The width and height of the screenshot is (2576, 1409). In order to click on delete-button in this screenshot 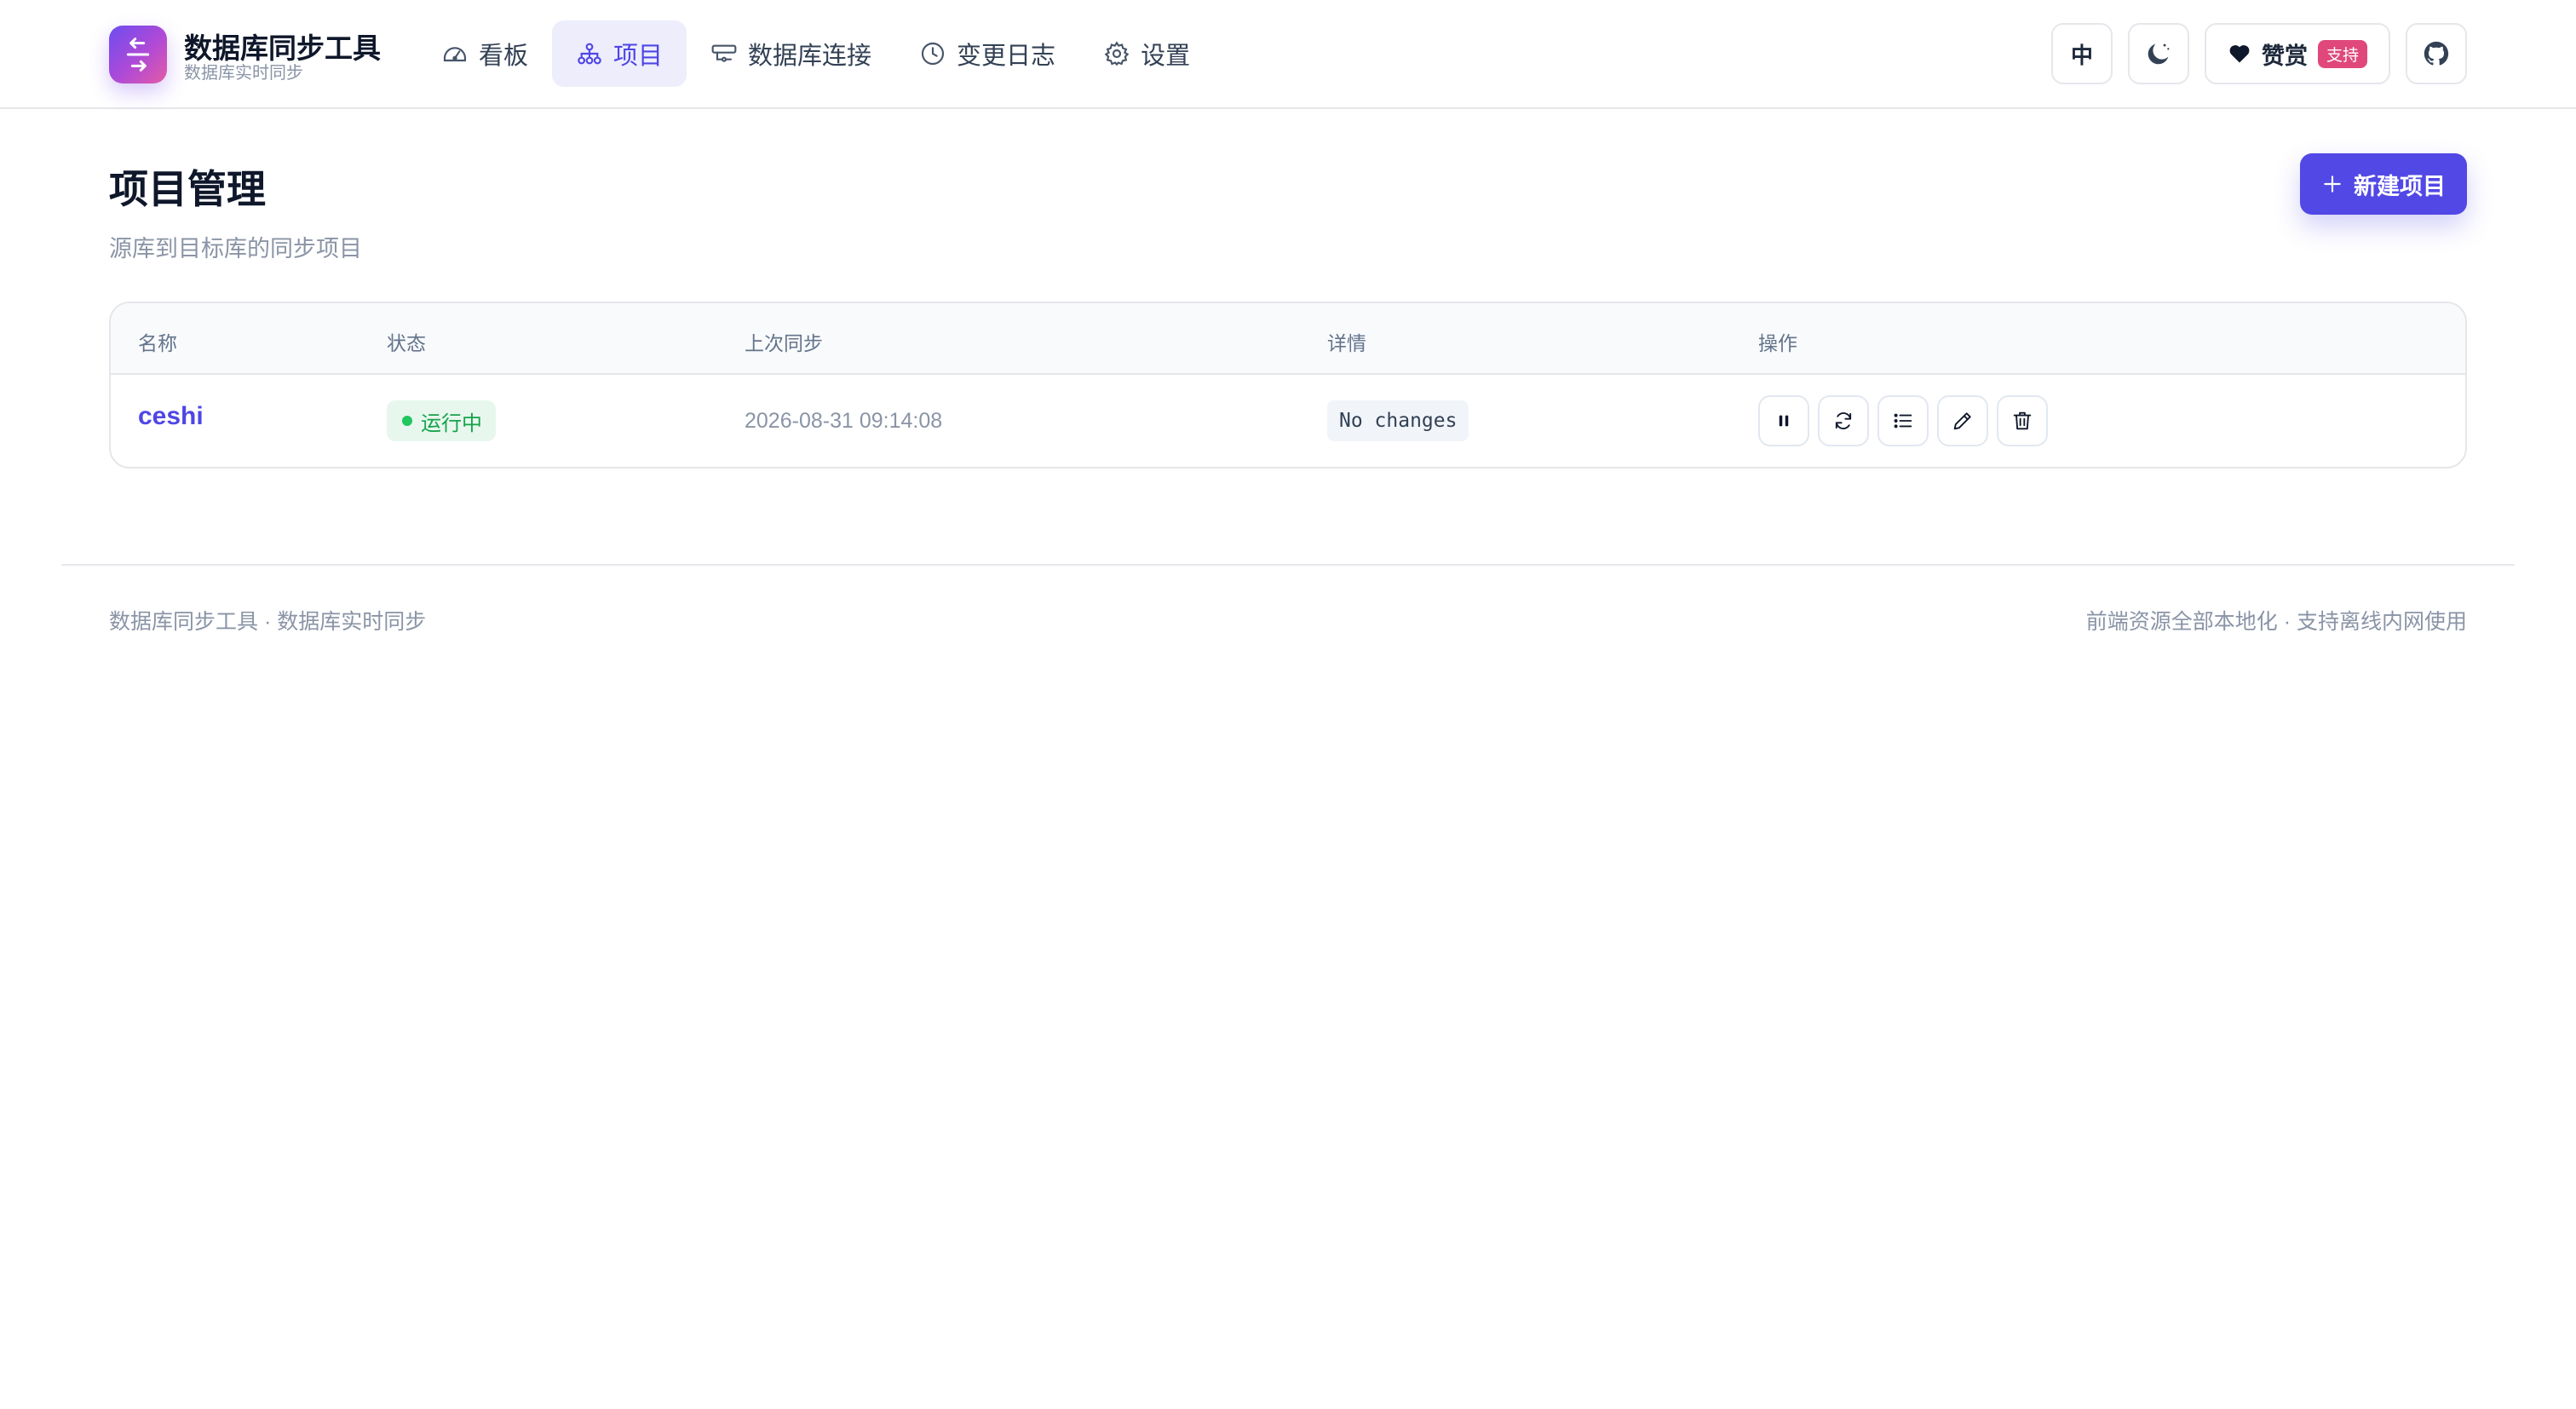, I will do `click(2023, 420)`.